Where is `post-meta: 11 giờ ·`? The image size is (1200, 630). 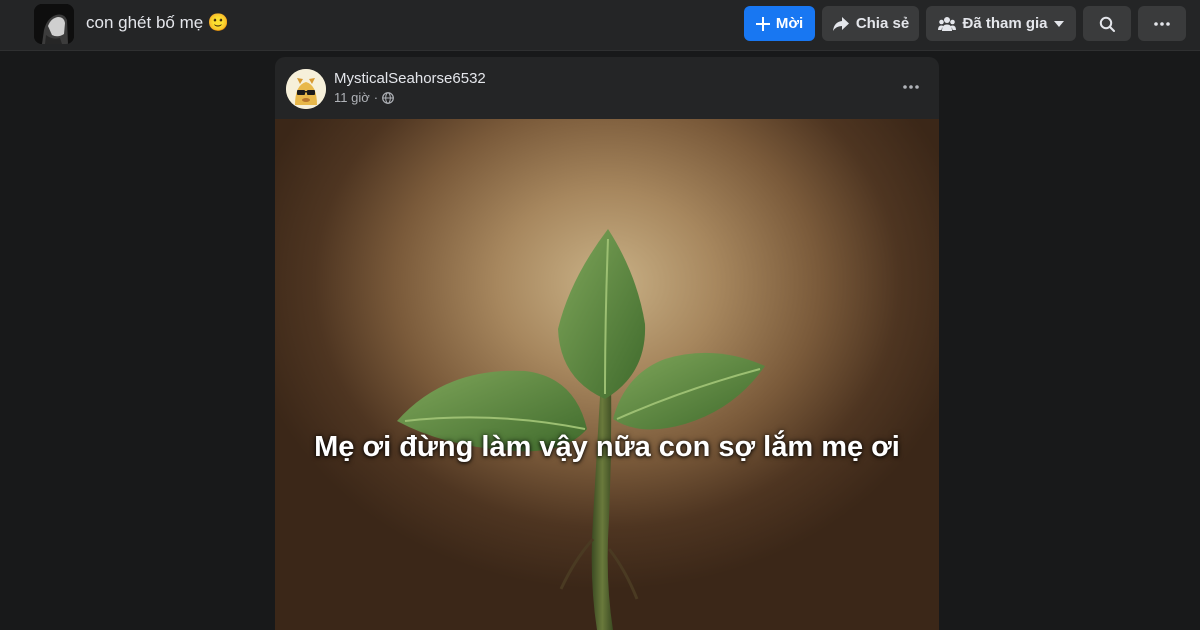 post-meta: 11 giờ · is located at coordinates (364, 97).